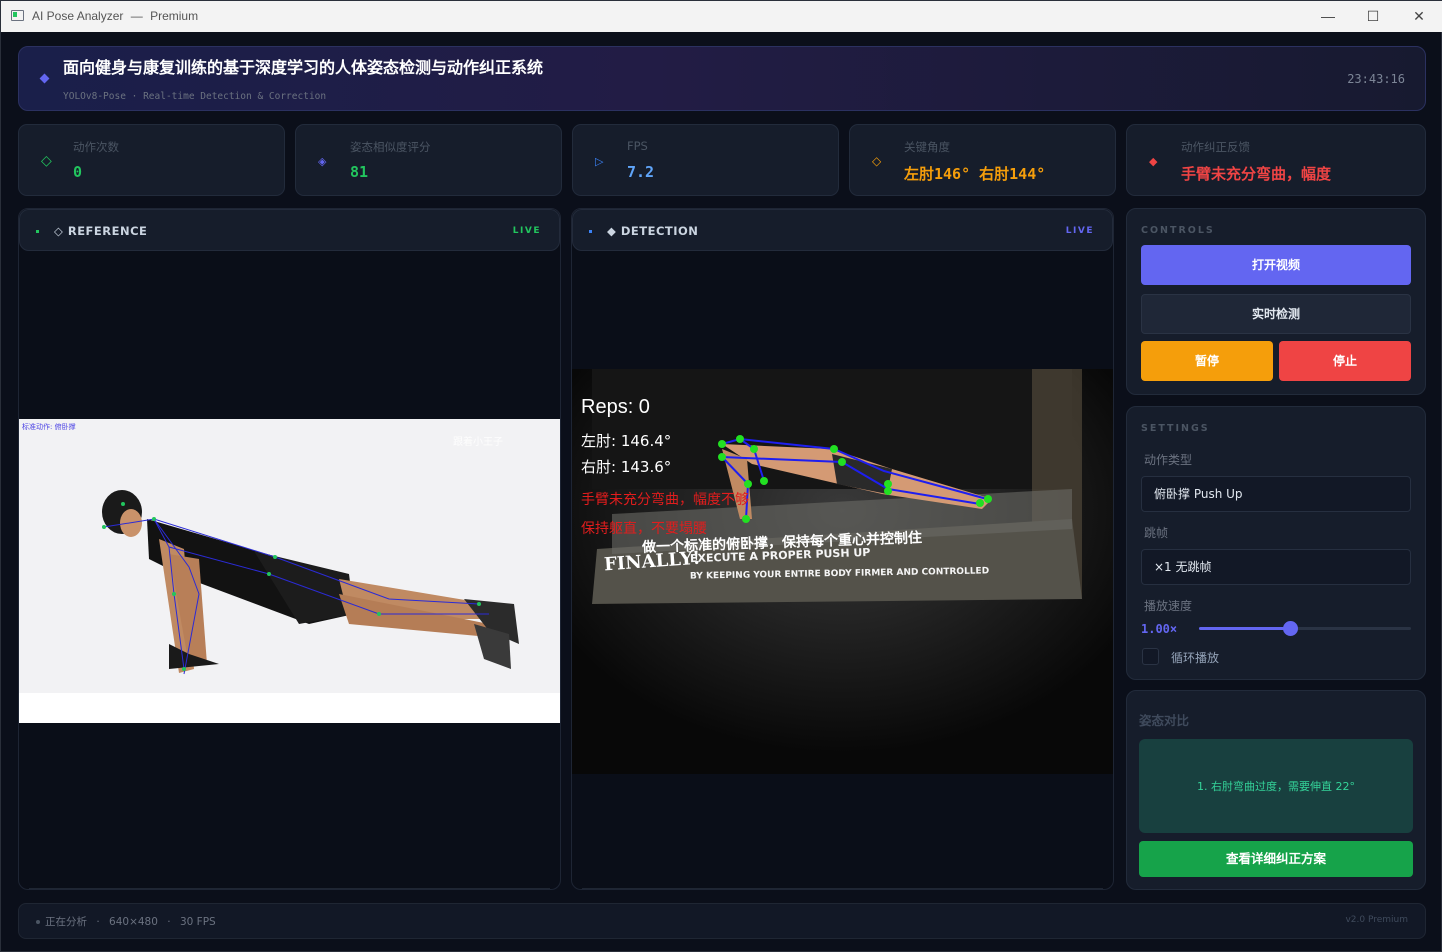 The height and width of the screenshot is (952, 1442). Describe the element at coordinates (1245, 628) in the screenshot. I see `speed-slider-fill` at that location.